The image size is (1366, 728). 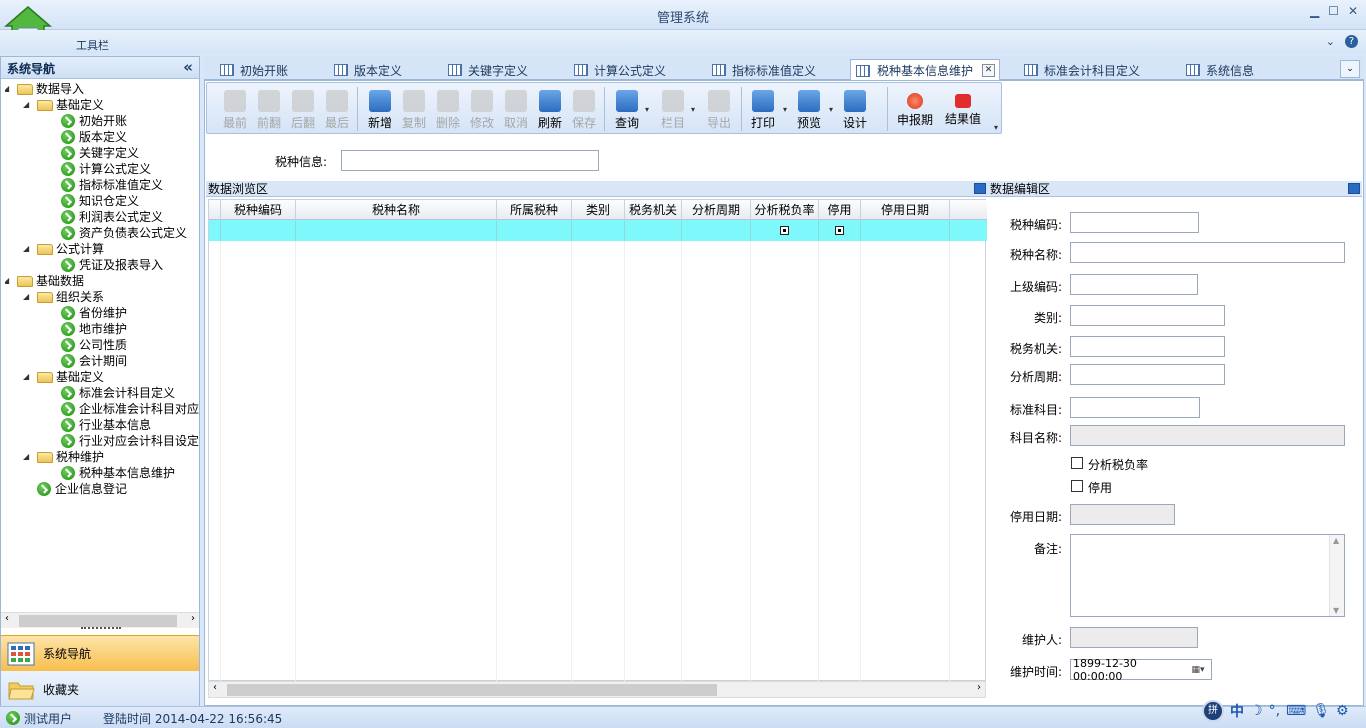 What do you see at coordinates (550, 109) in the screenshot?
I see `refresh-button: 刷新` at bounding box center [550, 109].